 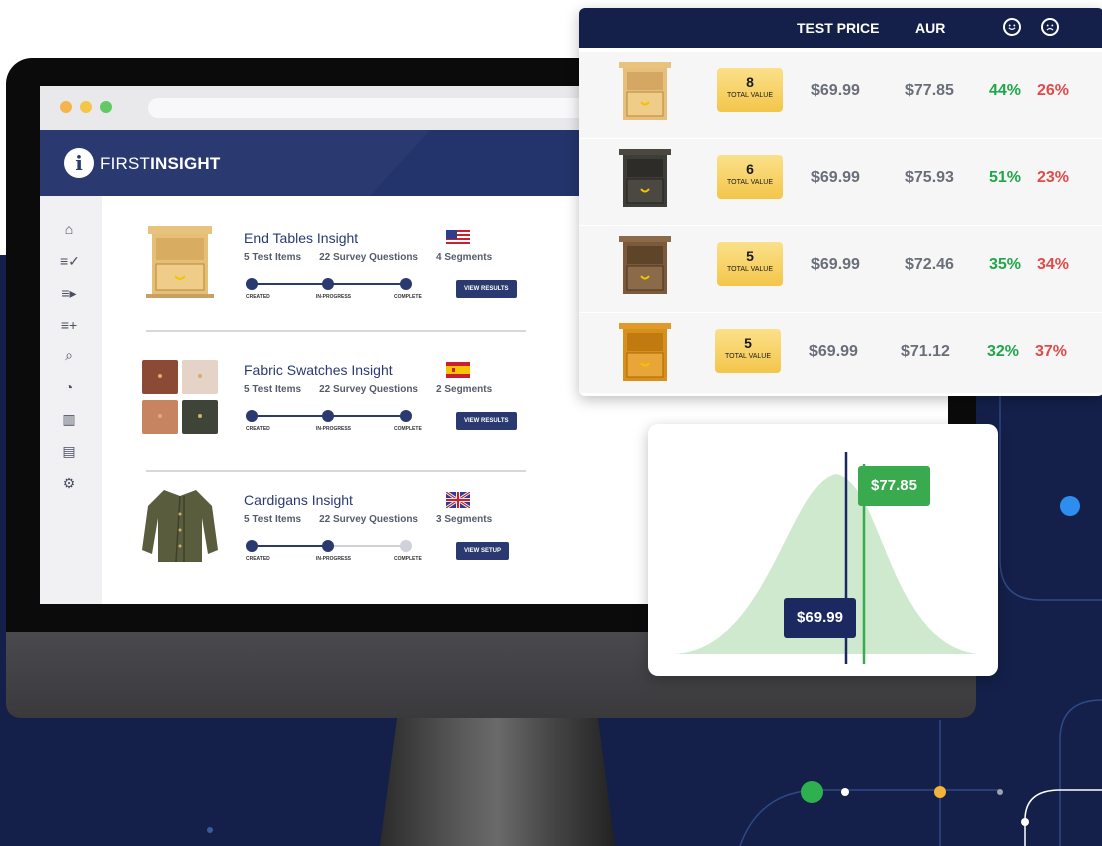 I want to click on segments-count: 3 Segments, so click(x=464, y=519).